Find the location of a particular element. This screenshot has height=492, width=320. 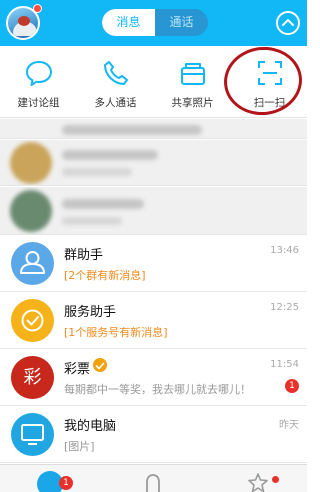

unread-badge: 1 is located at coordinates (292, 386).